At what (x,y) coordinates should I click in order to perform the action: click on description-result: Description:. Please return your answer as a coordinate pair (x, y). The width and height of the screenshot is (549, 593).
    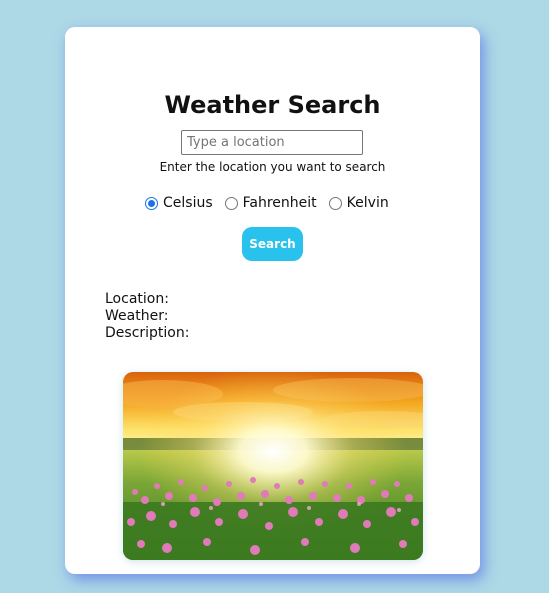
    Looking at the image, I should click on (147, 333).